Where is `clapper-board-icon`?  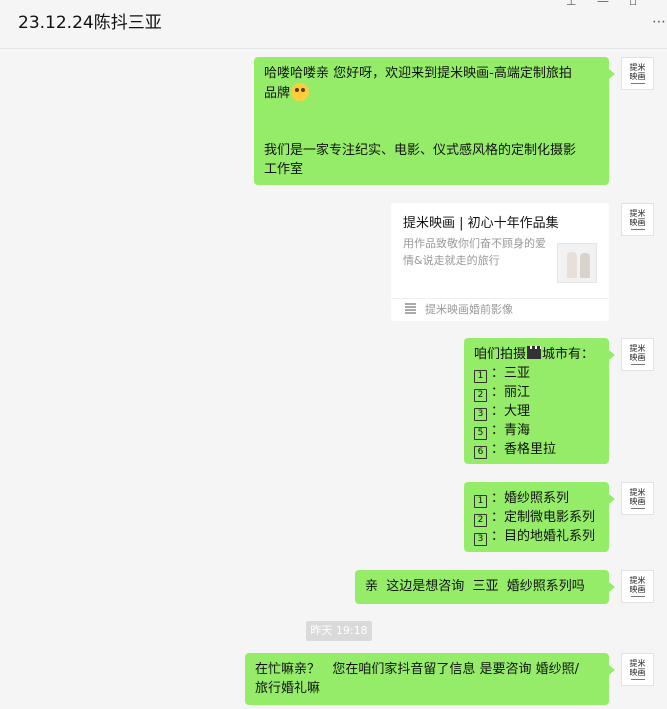 clapper-board-icon is located at coordinates (534, 352).